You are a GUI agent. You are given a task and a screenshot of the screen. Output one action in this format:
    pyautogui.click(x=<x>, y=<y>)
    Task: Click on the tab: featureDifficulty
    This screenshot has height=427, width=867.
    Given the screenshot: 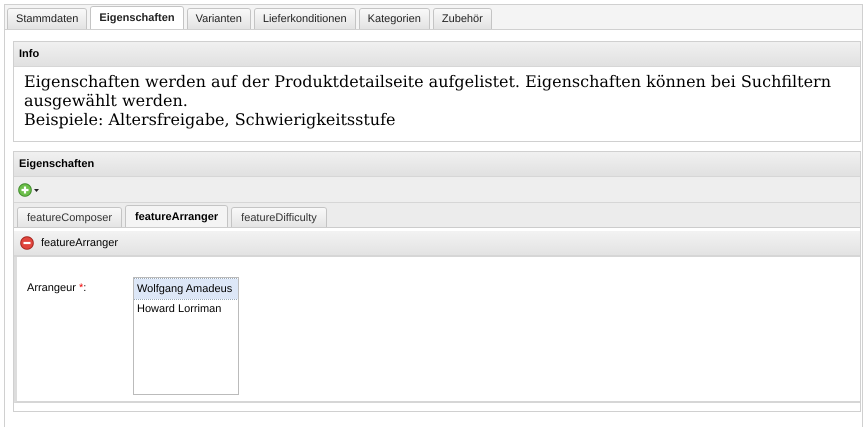 What is the action you would take?
    pyautogui.click(x=279, y=217)
    